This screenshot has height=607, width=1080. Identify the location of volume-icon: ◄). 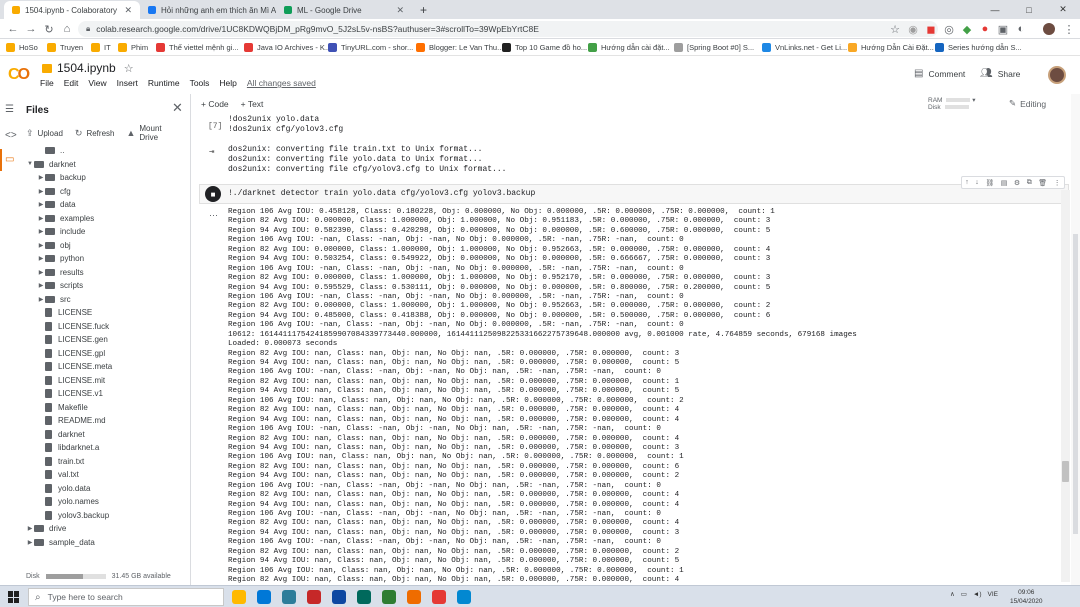
(977, 594).